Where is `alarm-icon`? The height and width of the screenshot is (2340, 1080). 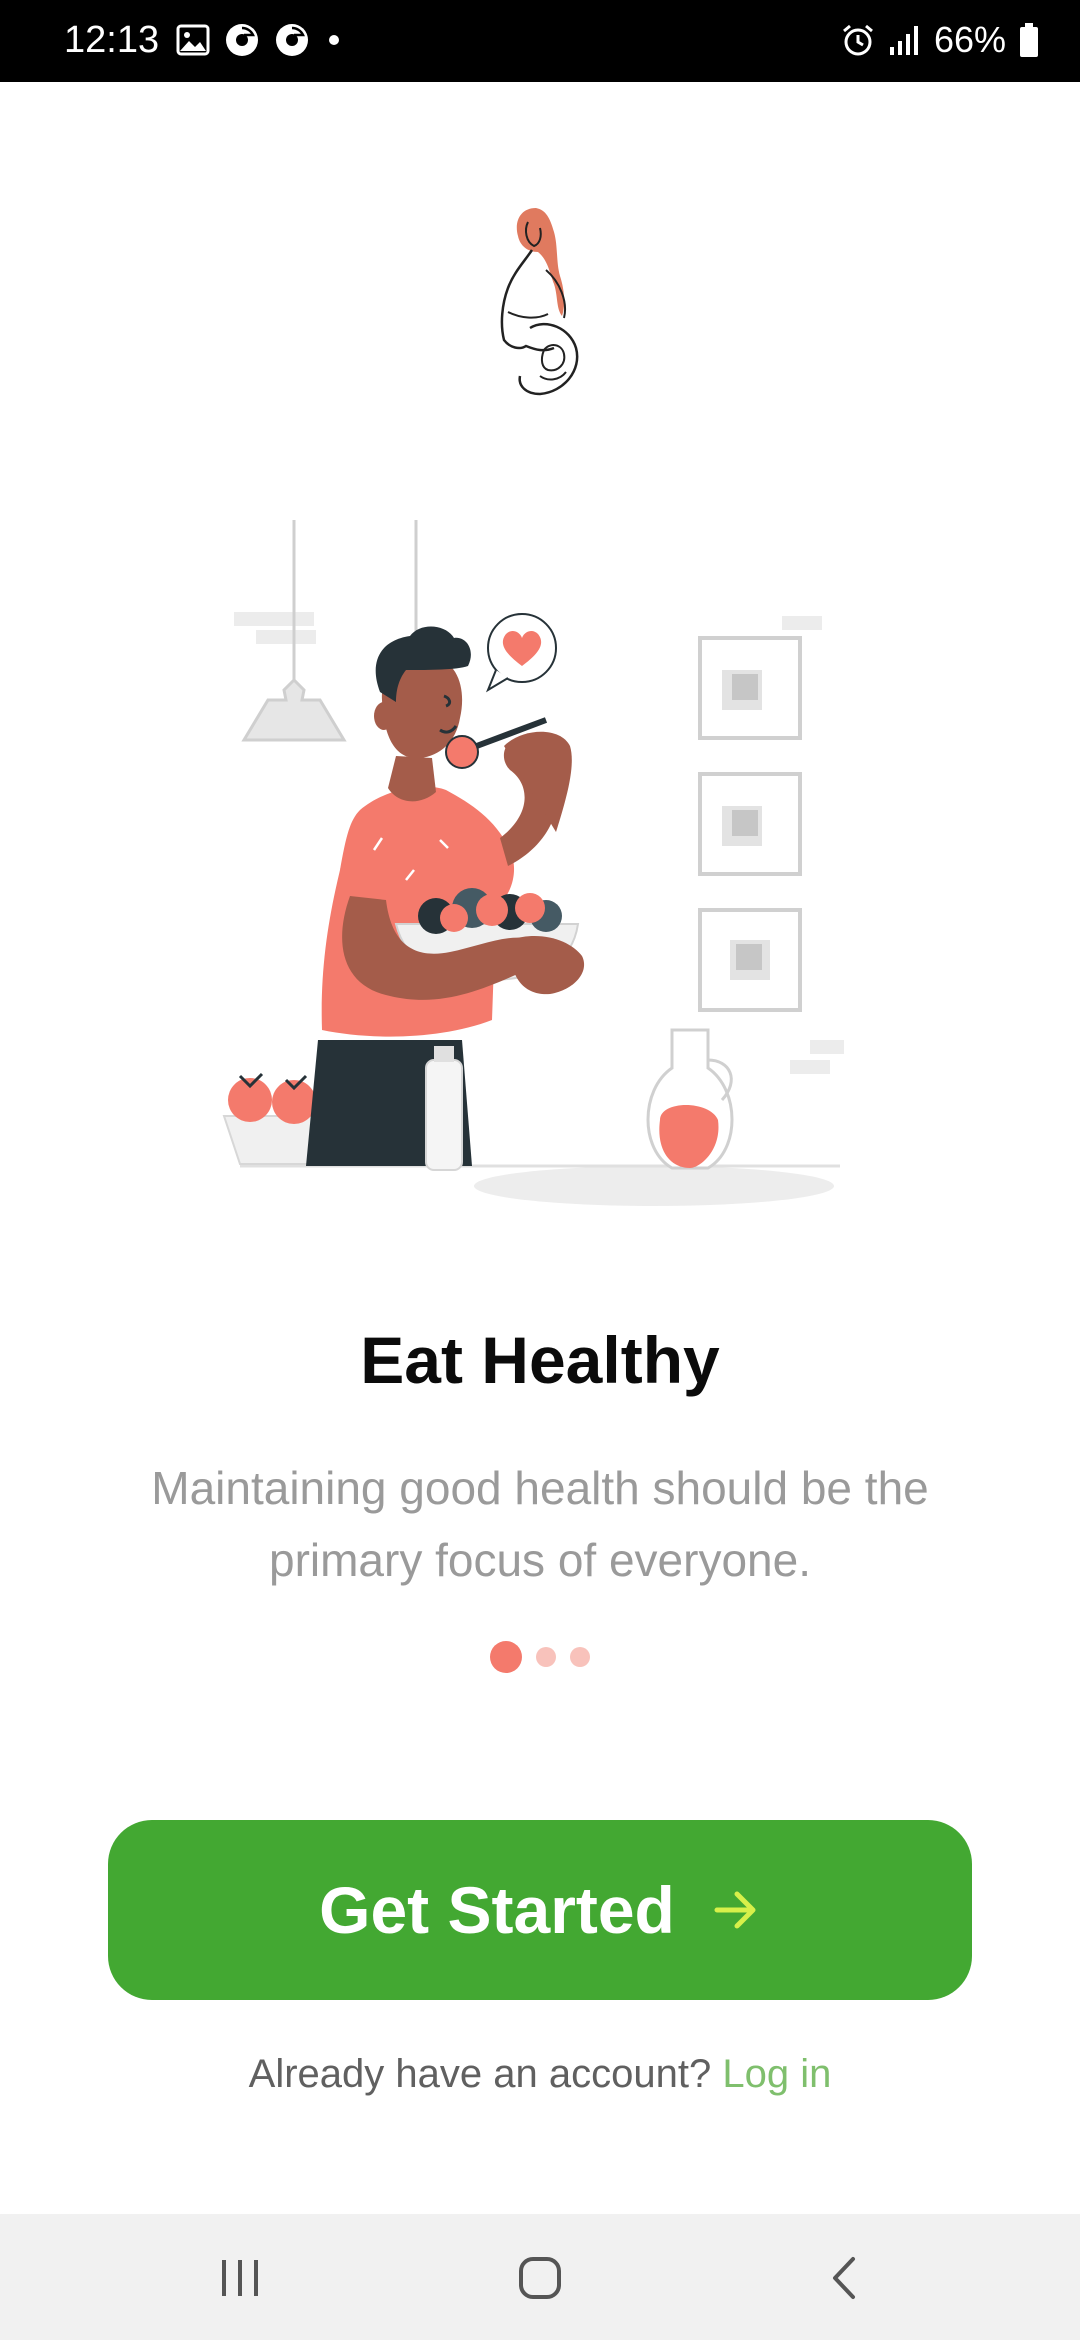 alarm-icon is located at coordinates (857, 40).